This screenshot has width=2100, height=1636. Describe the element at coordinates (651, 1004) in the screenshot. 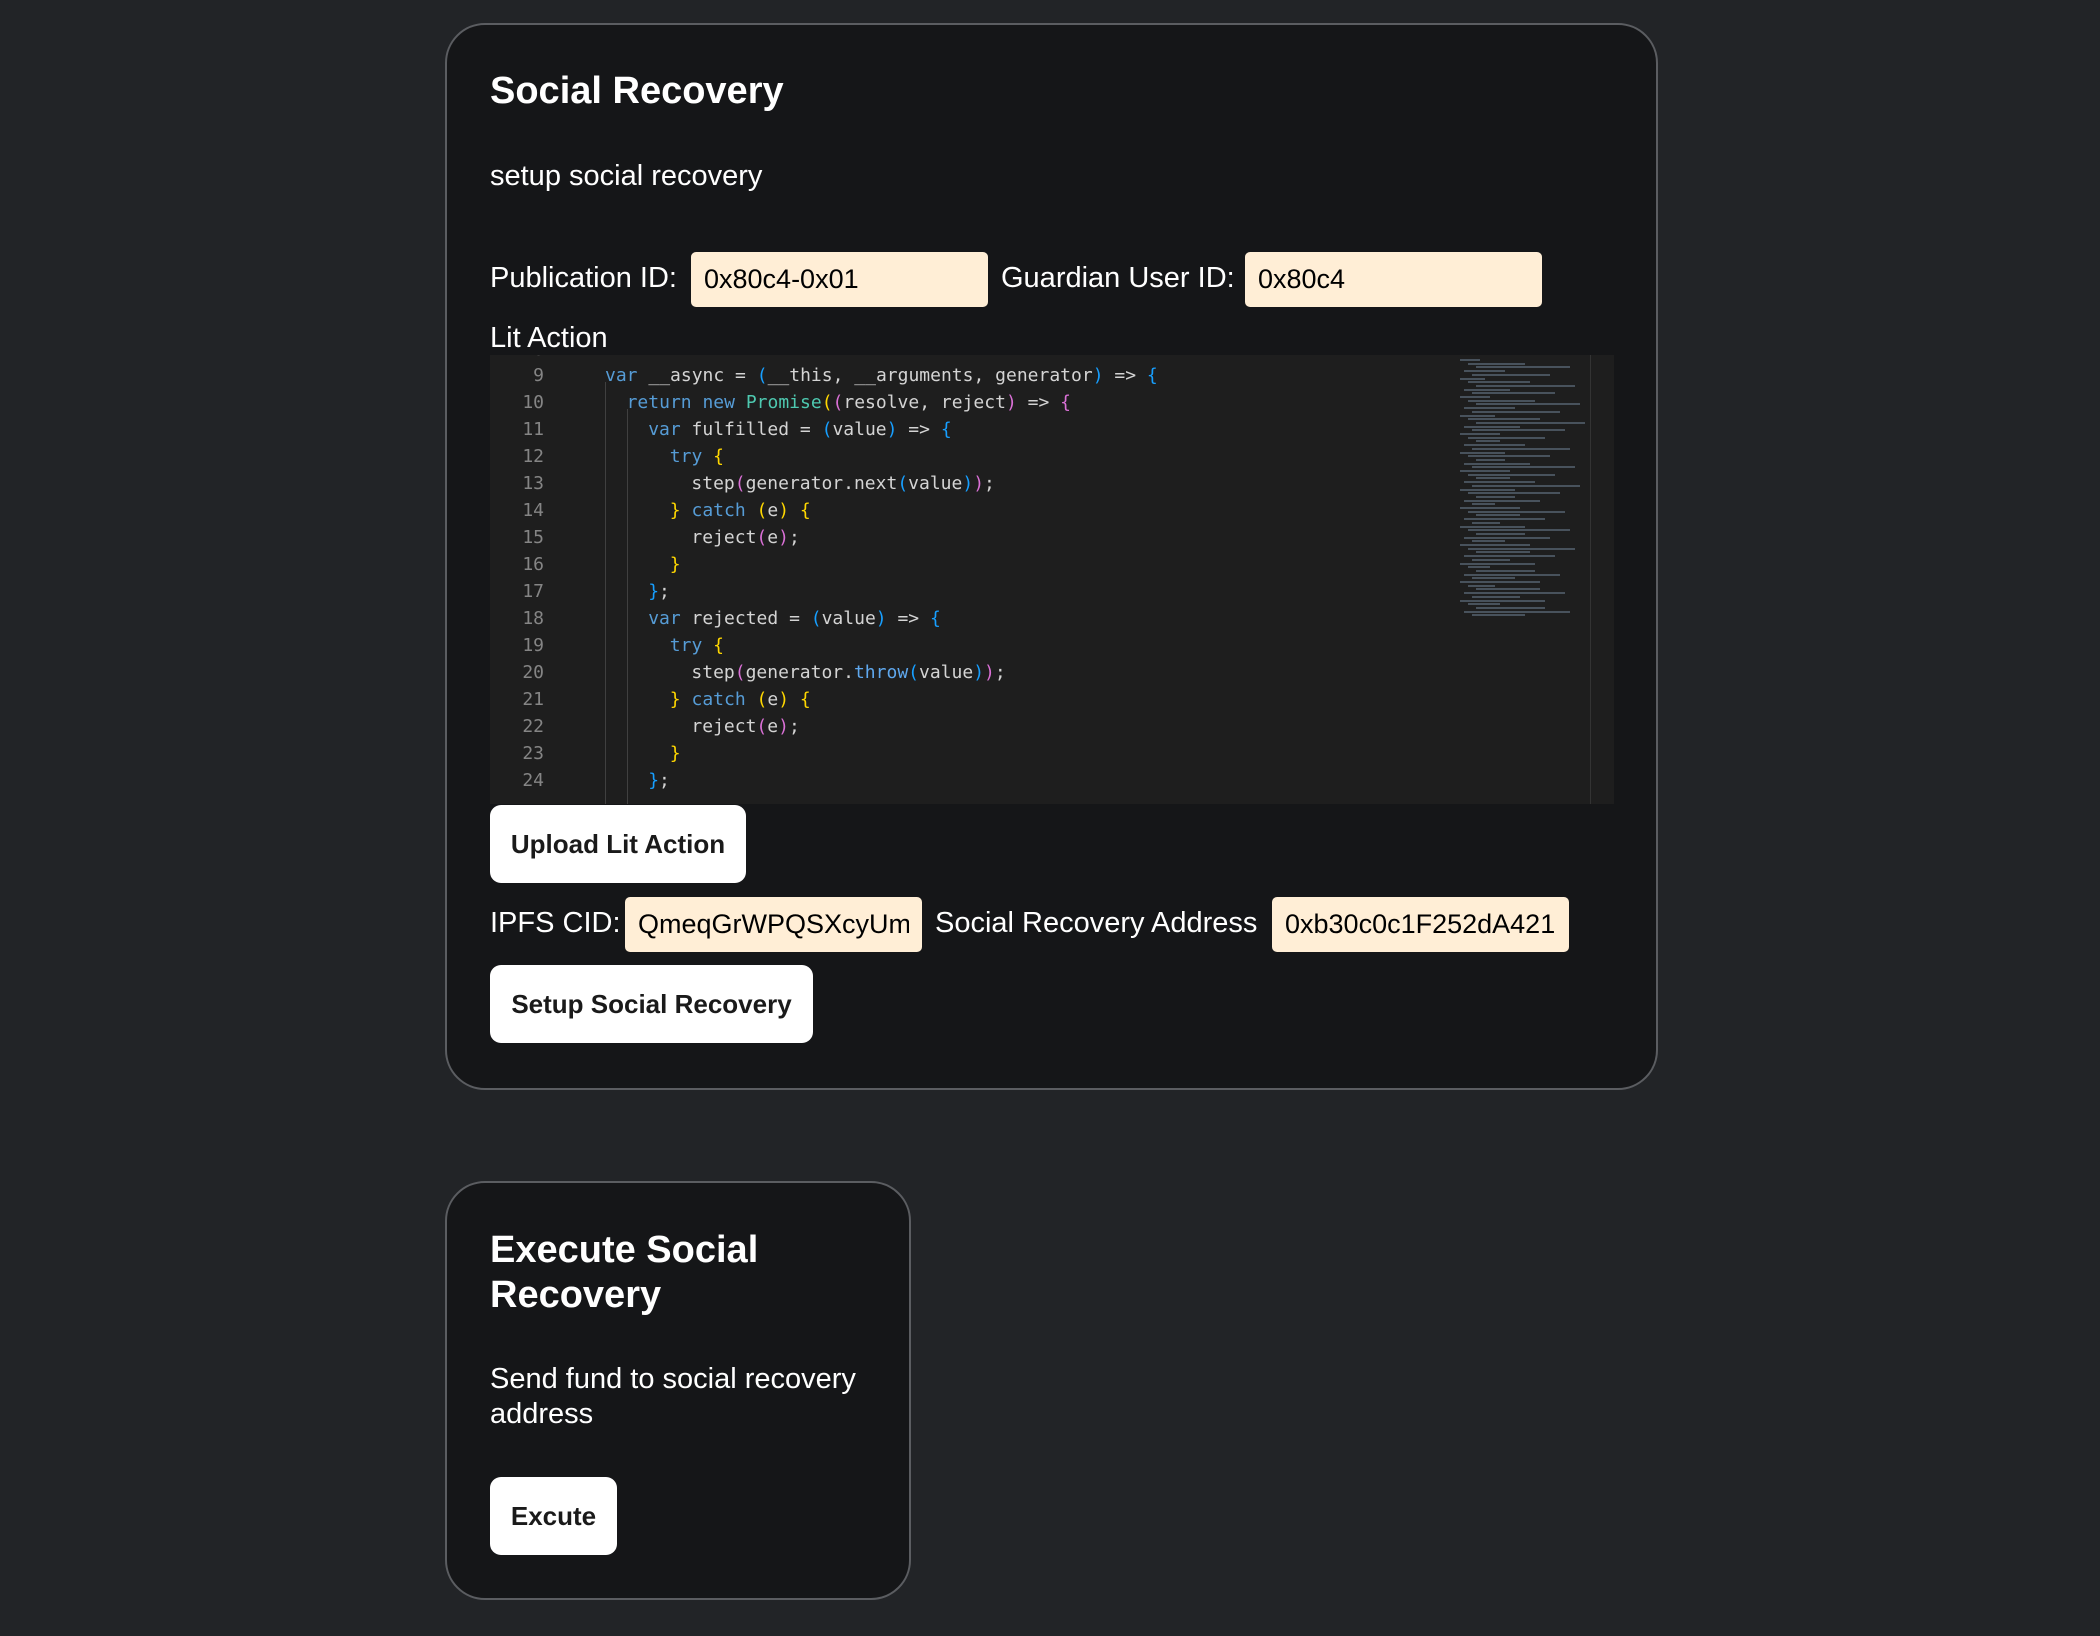

I see `setup-social-recovery-button: Setup Social Recovery` at that location.